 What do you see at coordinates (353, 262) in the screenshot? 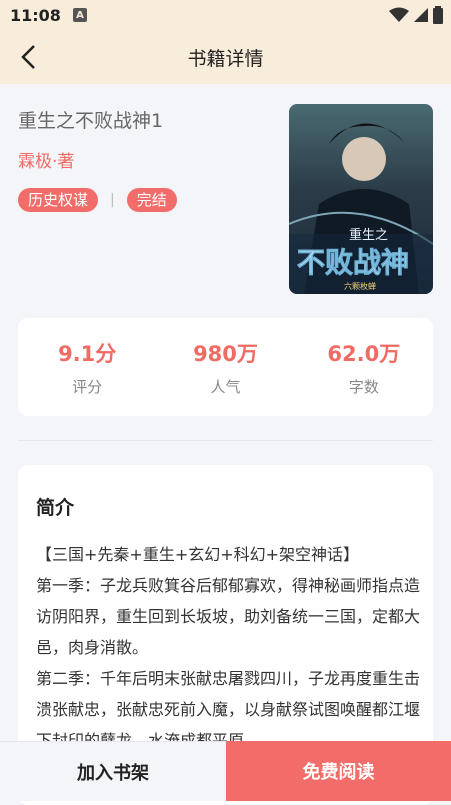
I see `cover-title-line2: 不败战神` at bounding box center [353, 262].